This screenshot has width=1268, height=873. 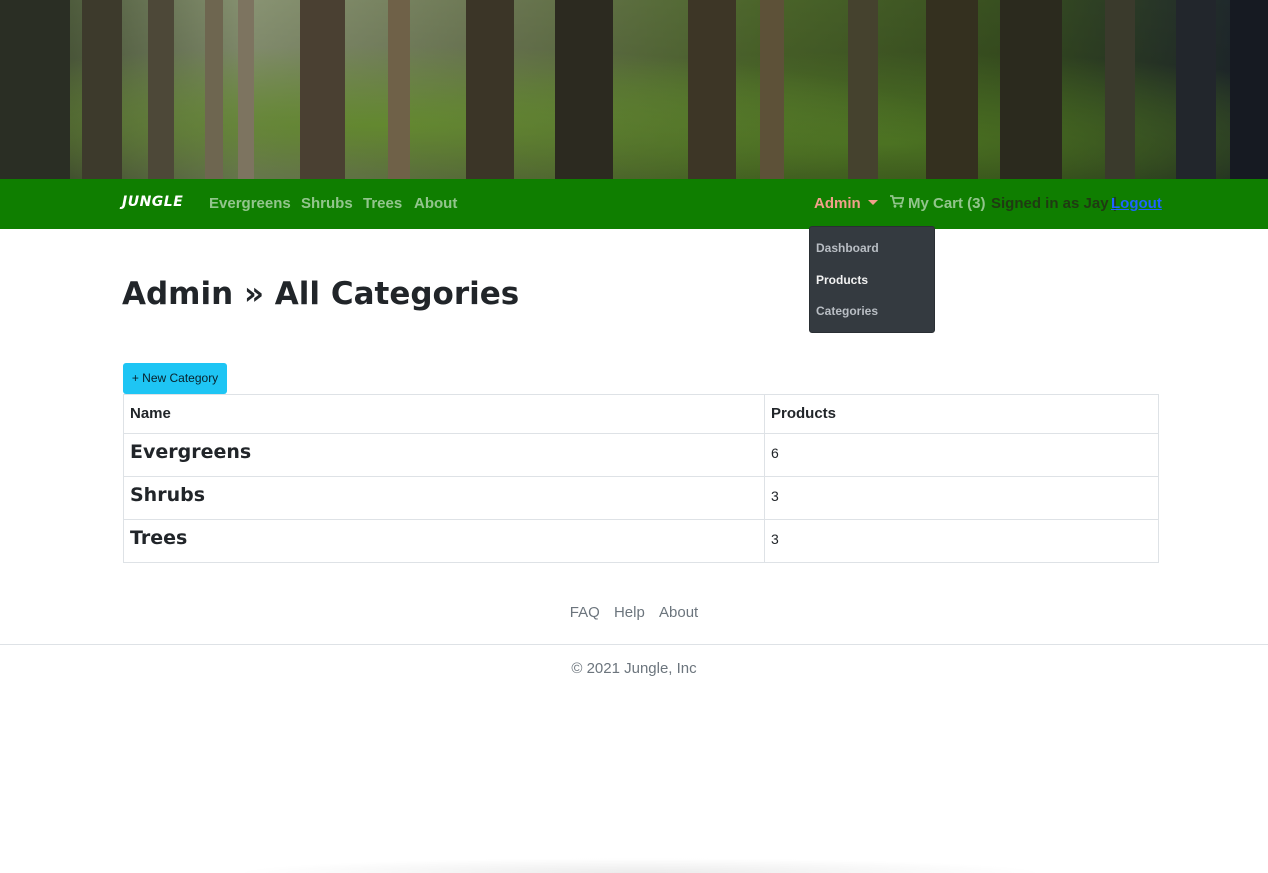 I want to click on caret-down-icon, so click(x=872, y=202).